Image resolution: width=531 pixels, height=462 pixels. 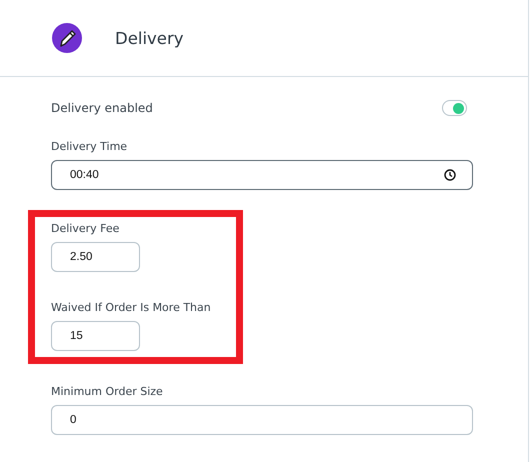 What do you see at coordinates (262, 175) in the screenshot?
I see `time-field: 00:40` at bounding box center [262, 175].